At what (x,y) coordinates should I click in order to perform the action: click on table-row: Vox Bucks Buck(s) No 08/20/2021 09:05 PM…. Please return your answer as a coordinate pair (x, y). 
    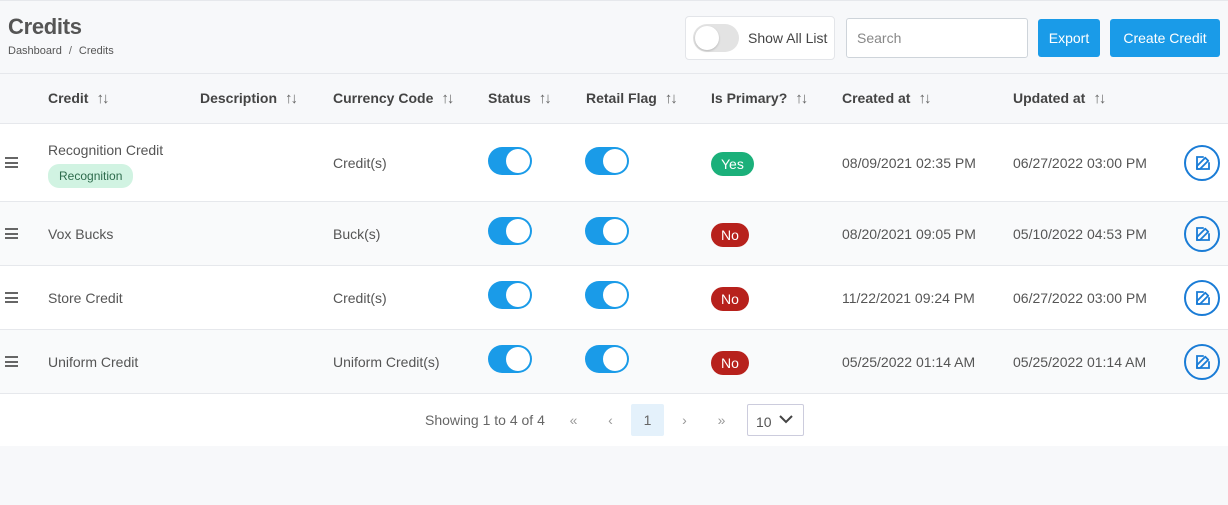
    Looking at the image, I should click on (614, 234).